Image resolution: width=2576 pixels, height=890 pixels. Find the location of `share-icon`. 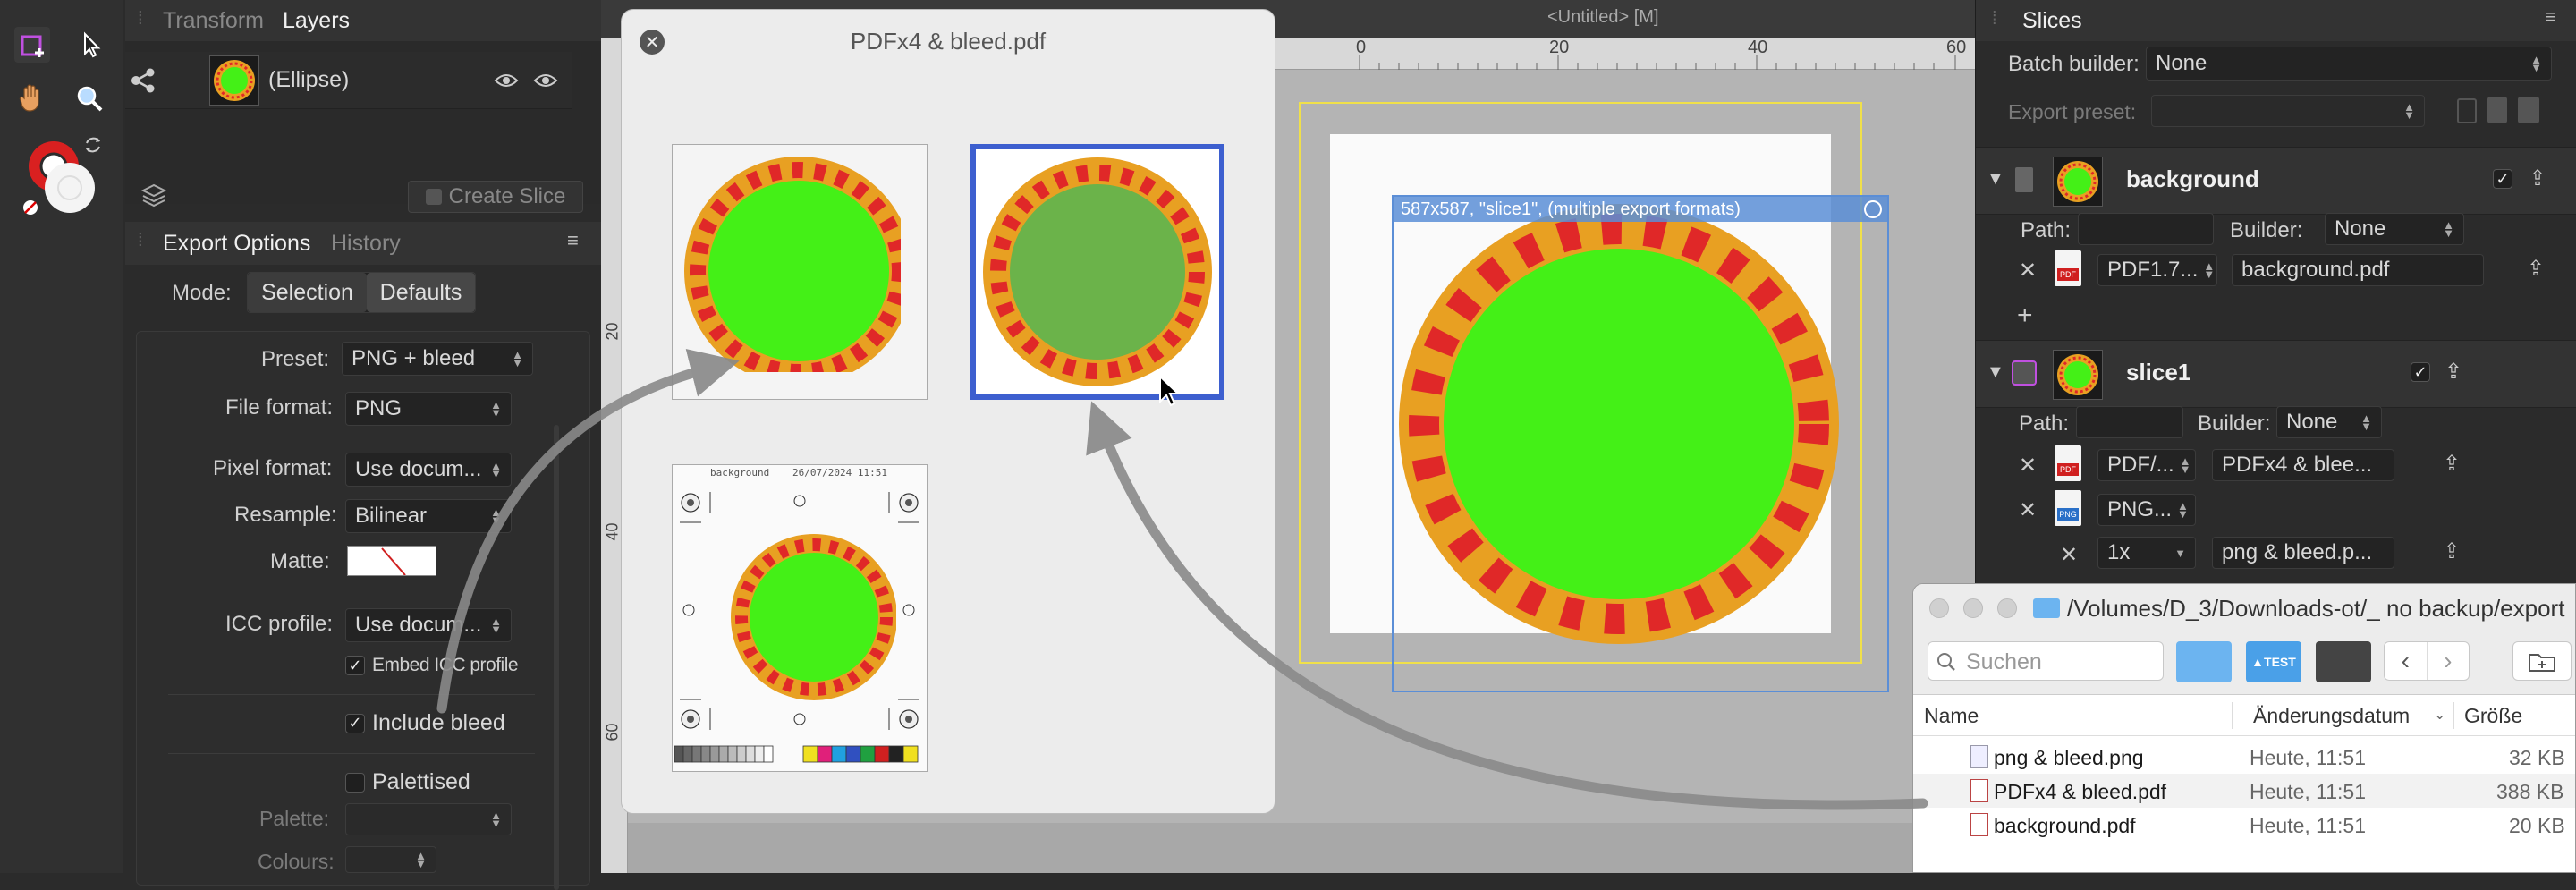

share-icon is located at coordinates (143, 80).